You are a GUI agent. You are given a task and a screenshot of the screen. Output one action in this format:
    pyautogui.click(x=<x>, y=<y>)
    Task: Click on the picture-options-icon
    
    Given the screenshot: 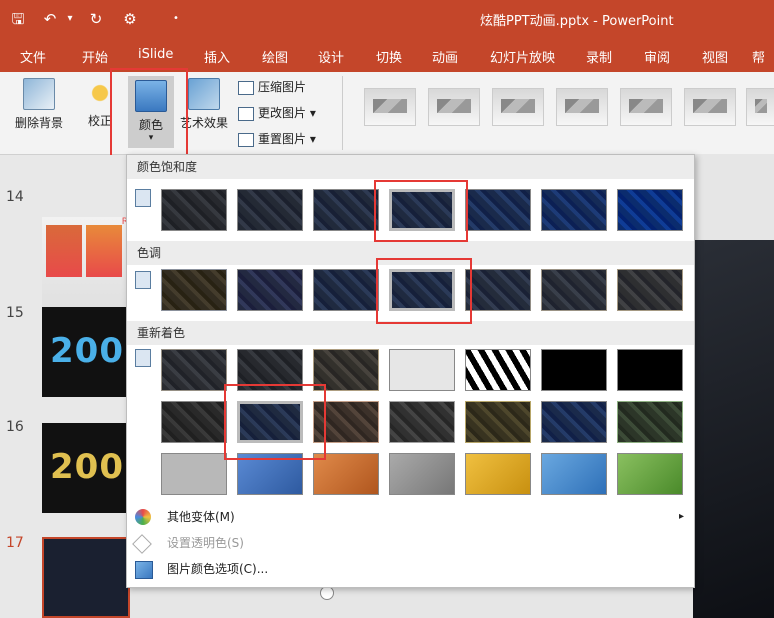 What is the action you would take?
    pyautogui.click(x=144, y=570)
    